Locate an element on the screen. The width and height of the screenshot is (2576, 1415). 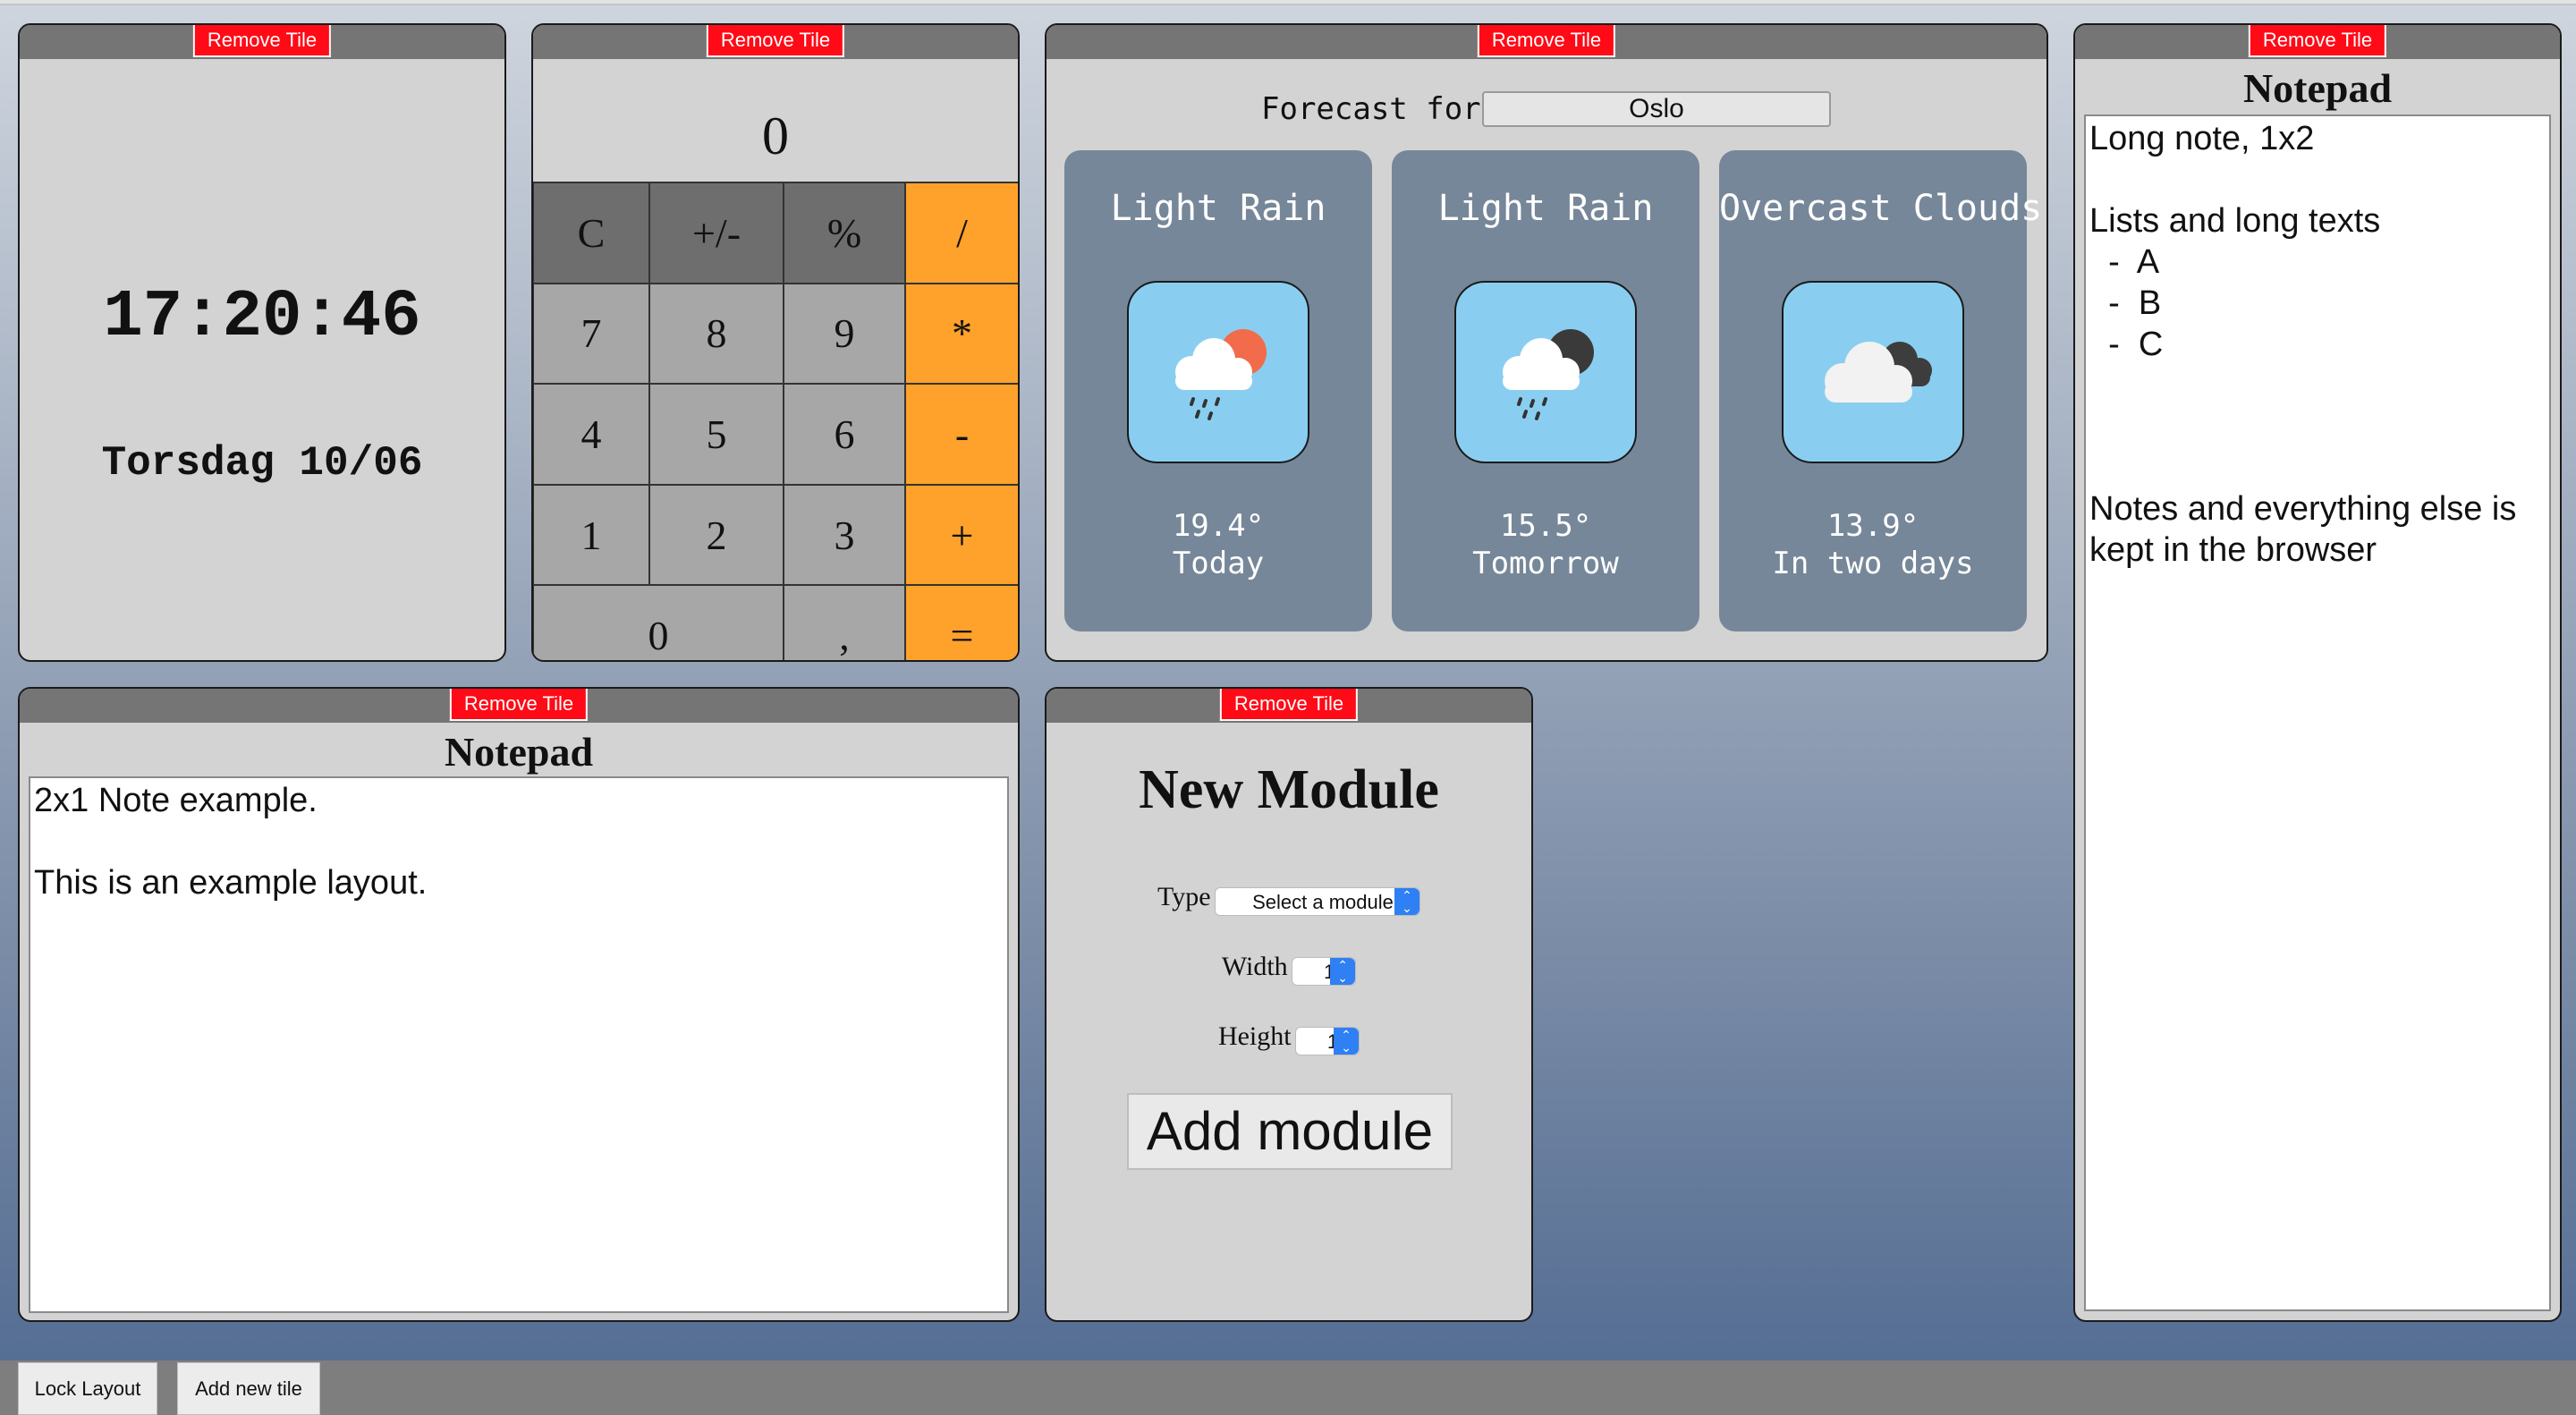
width-row: Width 1 ⌃ ⌄ is located at coordinates (1288, 969).